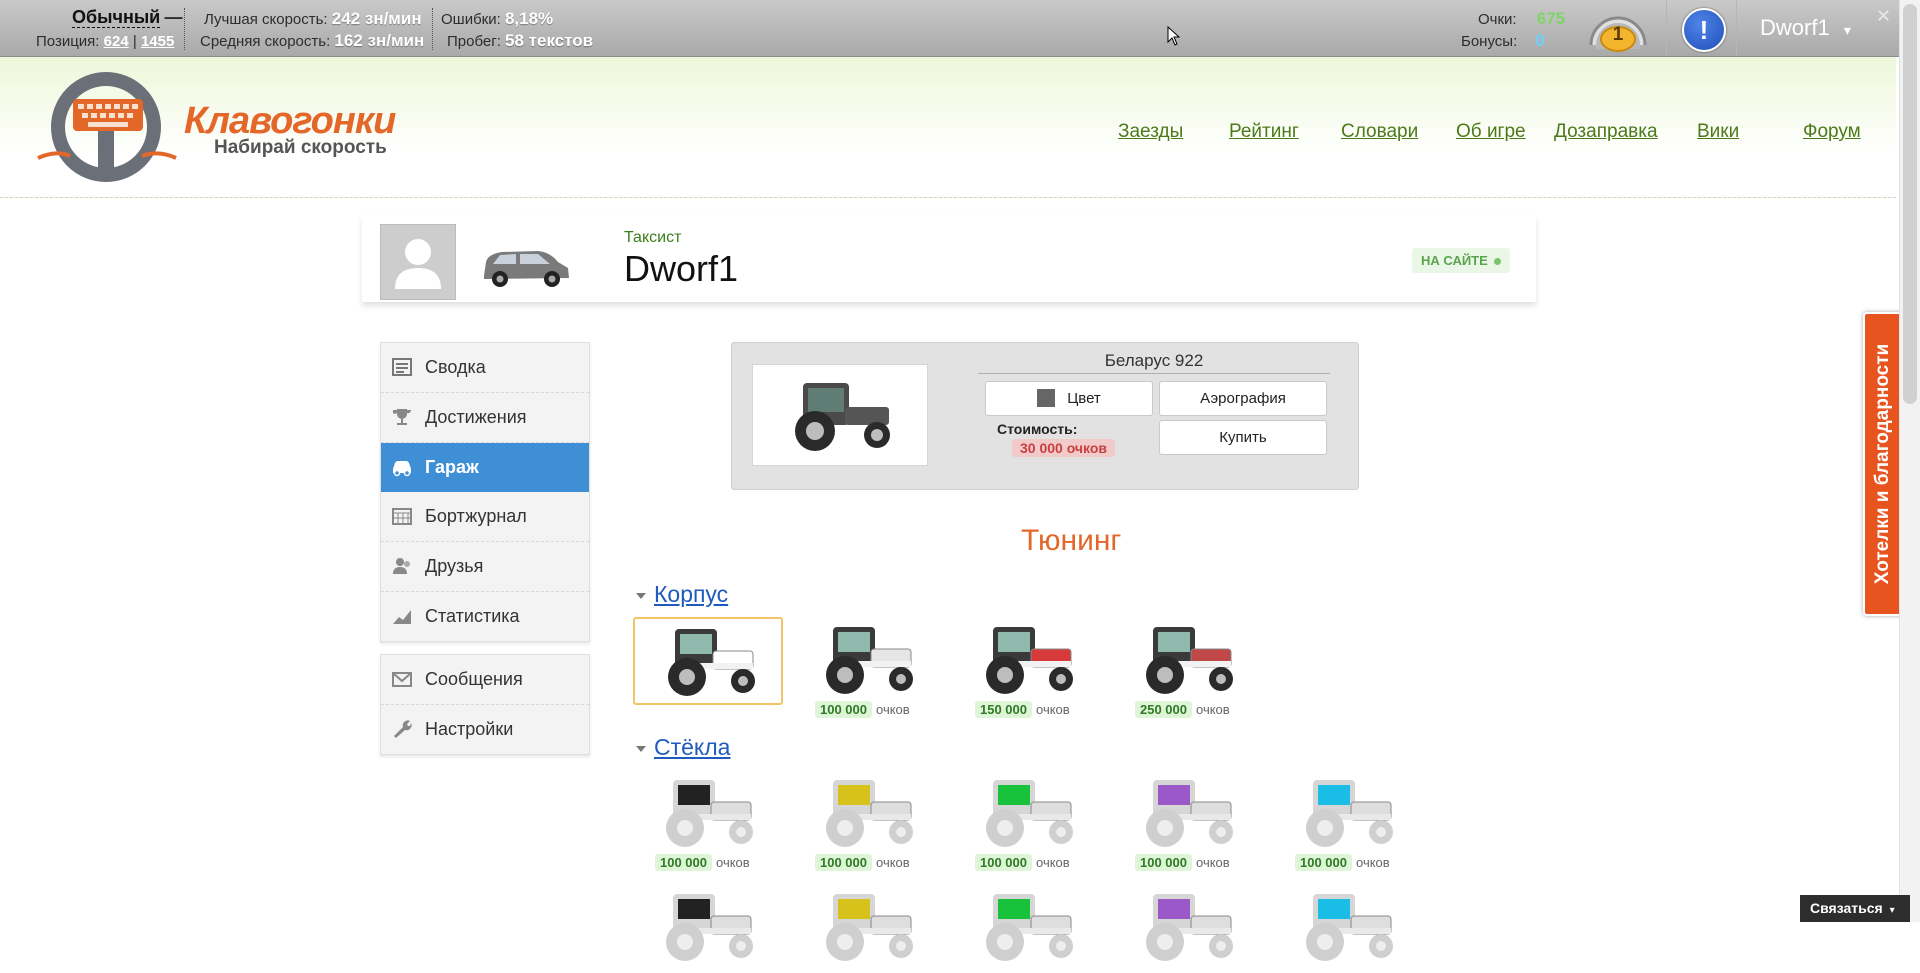 The image size is (1920, 973). What do you see at coordinates (474, 679) in the screenshot?
I see `menu-item-label: Сообщения` at bounding box center [474, 679].